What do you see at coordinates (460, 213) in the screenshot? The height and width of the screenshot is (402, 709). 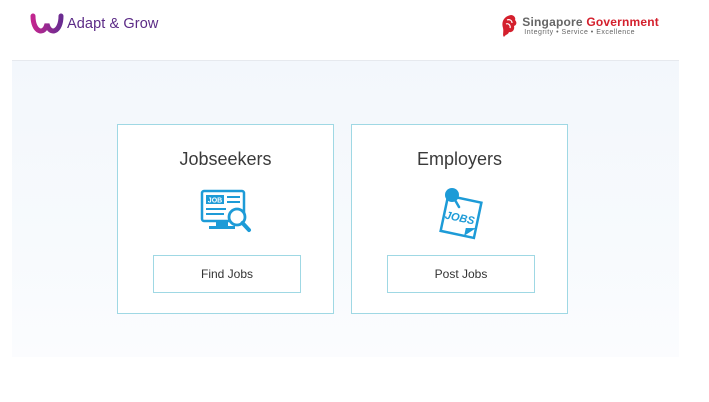 I see `jobs-note-icon: JOBS` at bounding box center [460, 213].